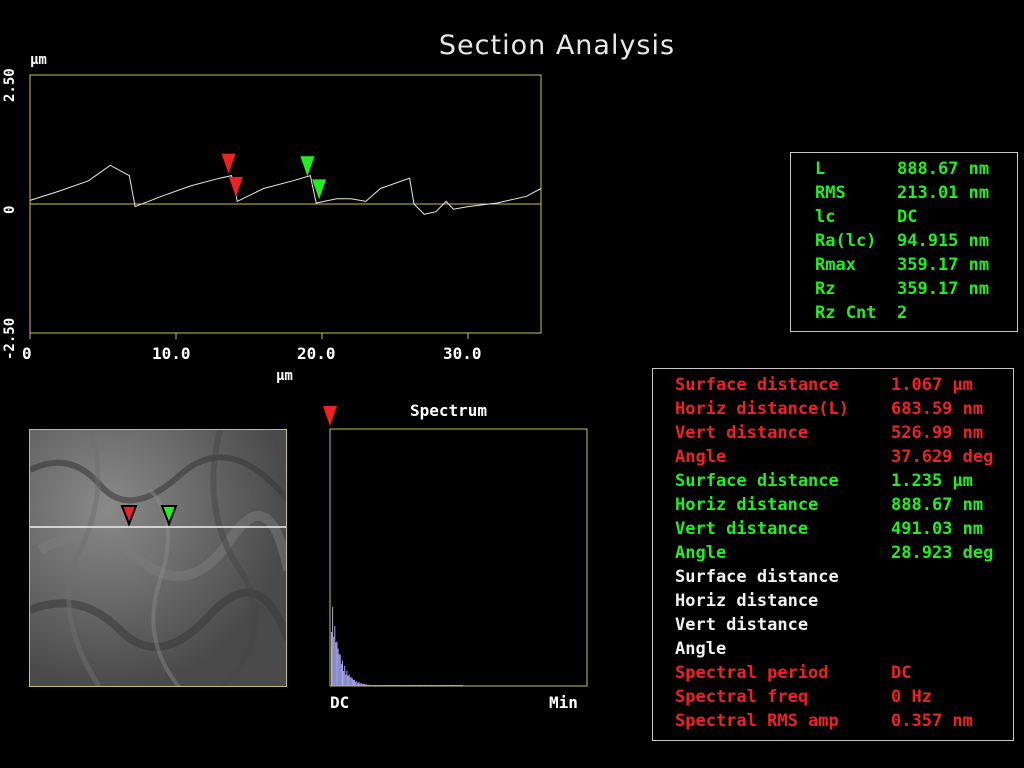 Image resolution: width=1024 pixels, height=768 pixels. I want to click on profile-x-unit: µm, so click(284, 376).